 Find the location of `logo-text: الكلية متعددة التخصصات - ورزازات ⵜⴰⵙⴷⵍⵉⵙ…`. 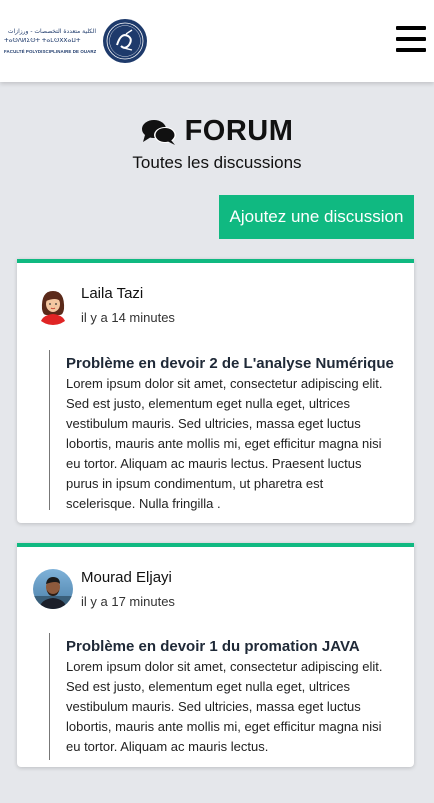

logo-text: الكلية متعددة التخصصات - ورزازات ⵜⴰⵙⴷⵍⵉⵙ… is located at coordinates (50, 41).